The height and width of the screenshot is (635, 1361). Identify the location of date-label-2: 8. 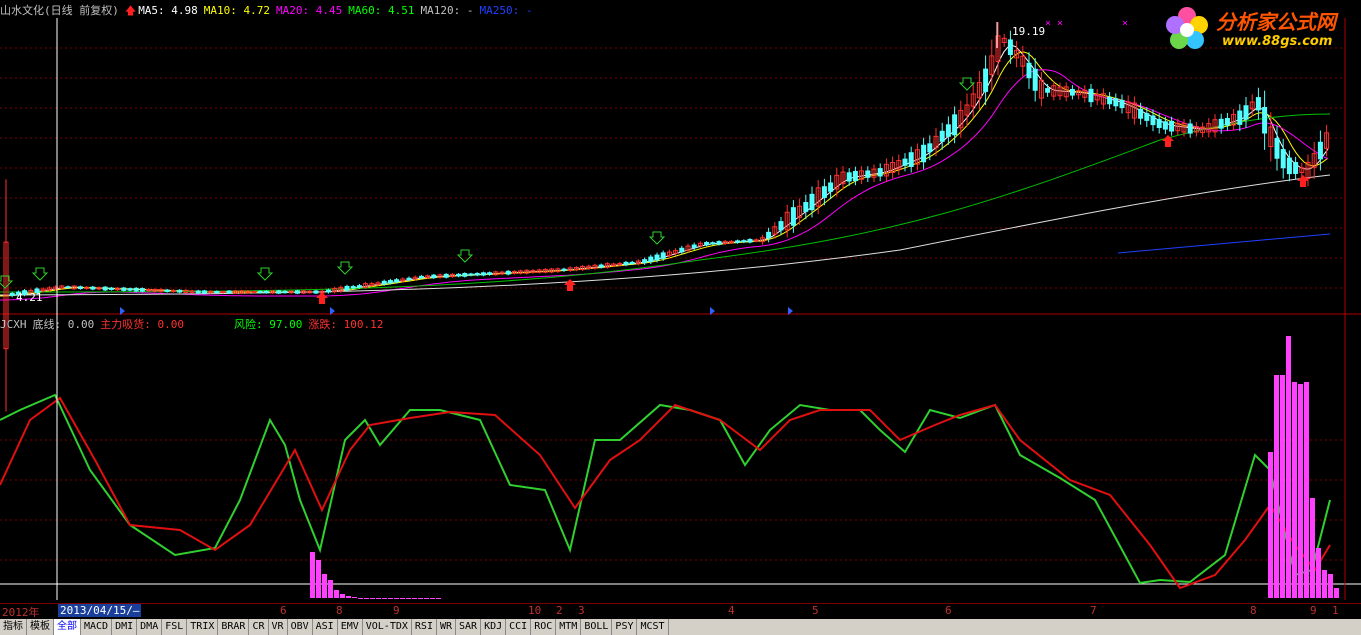
(339, 610).